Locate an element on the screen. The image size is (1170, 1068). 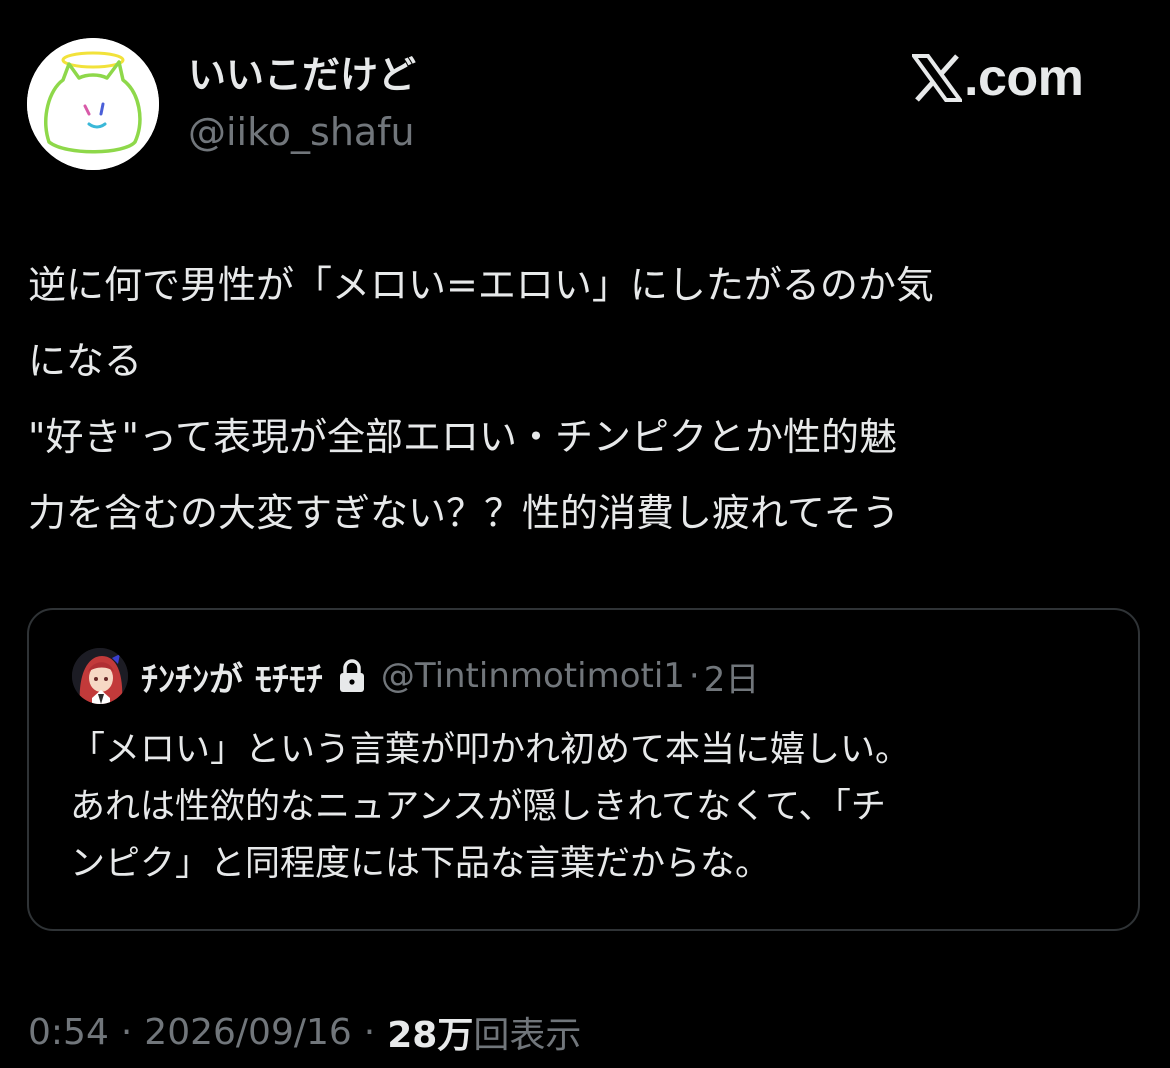
author-avatar is located at coordinates (93, 104).